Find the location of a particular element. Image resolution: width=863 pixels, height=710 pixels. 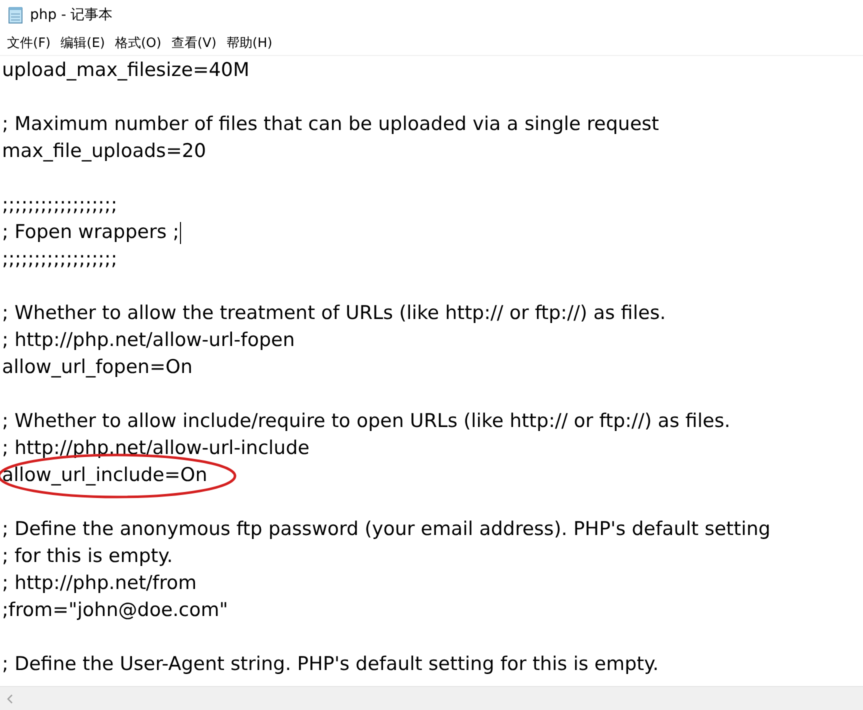

text-line: ; Whether to allow the treatment of URLs (like http:// or ftp://) as files. is located at coordinates (334, 313).